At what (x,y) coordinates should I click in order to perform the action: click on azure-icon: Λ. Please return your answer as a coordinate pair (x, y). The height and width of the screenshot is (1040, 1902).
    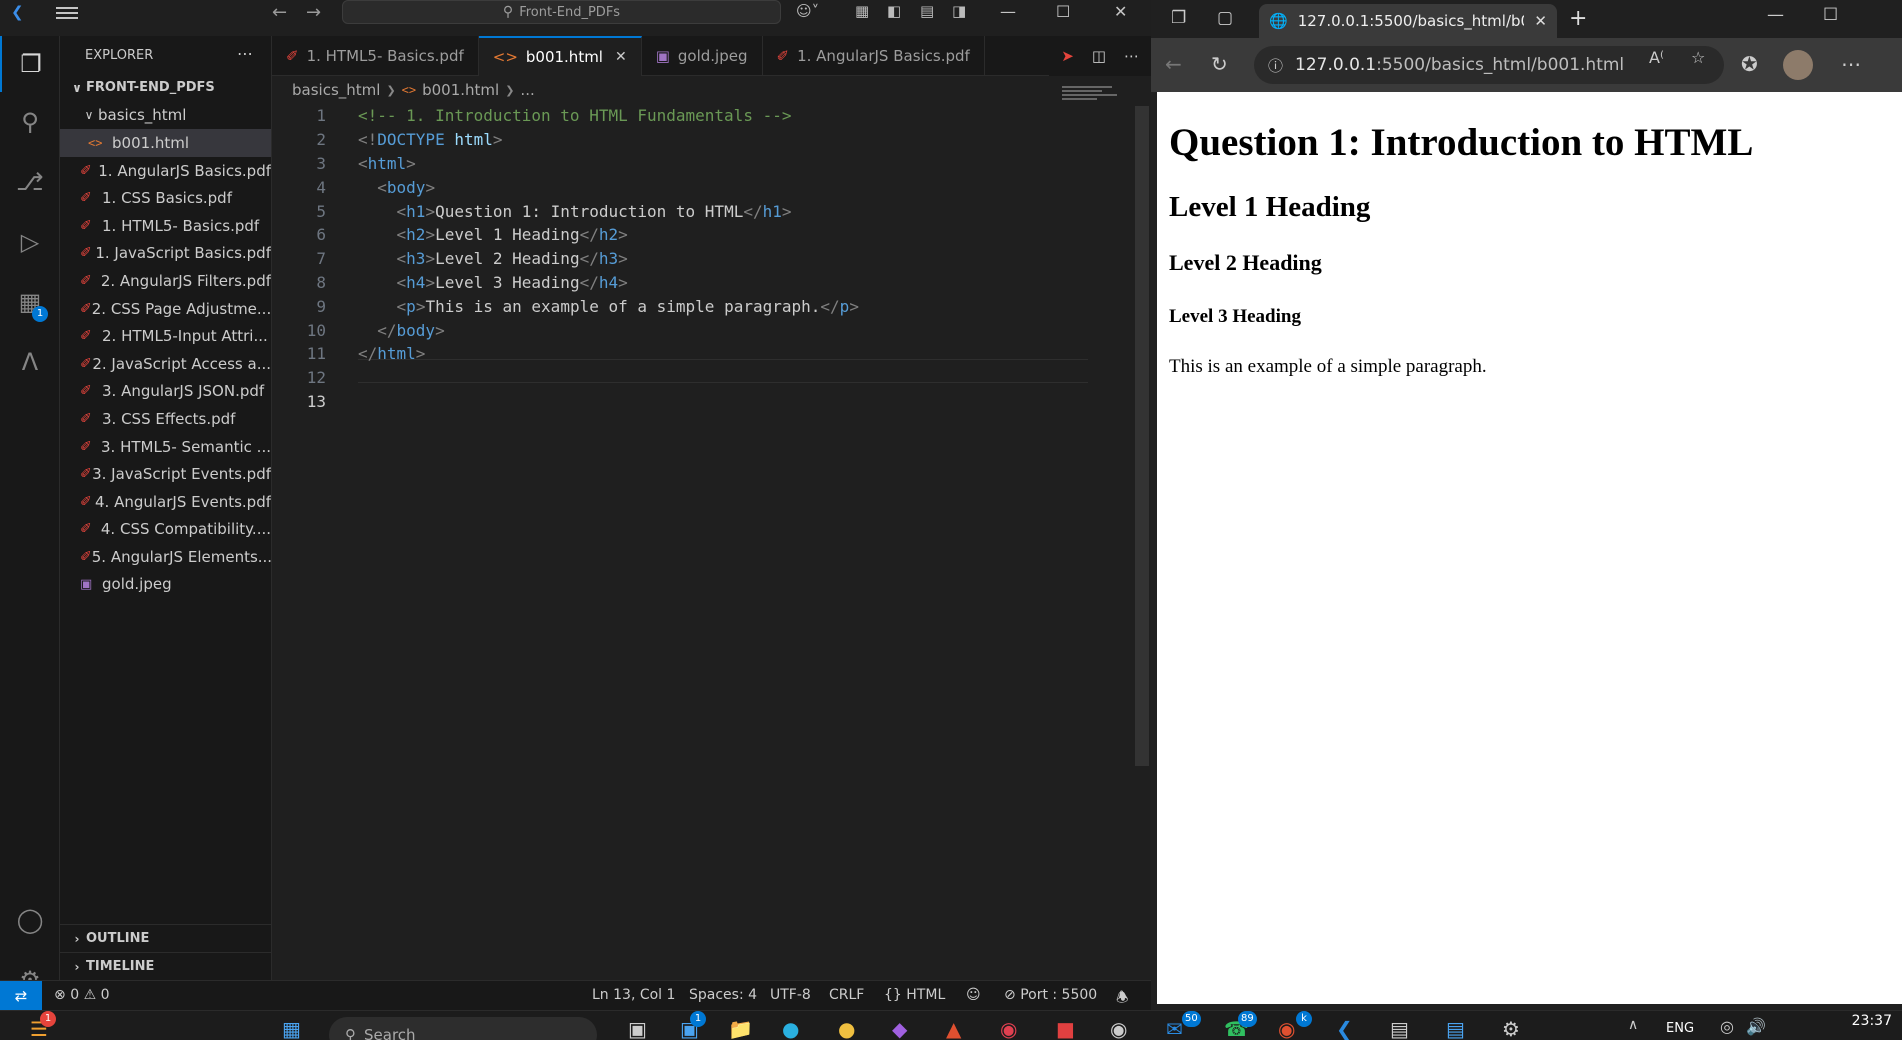
    Looking at the image, I should click on (30, 362).